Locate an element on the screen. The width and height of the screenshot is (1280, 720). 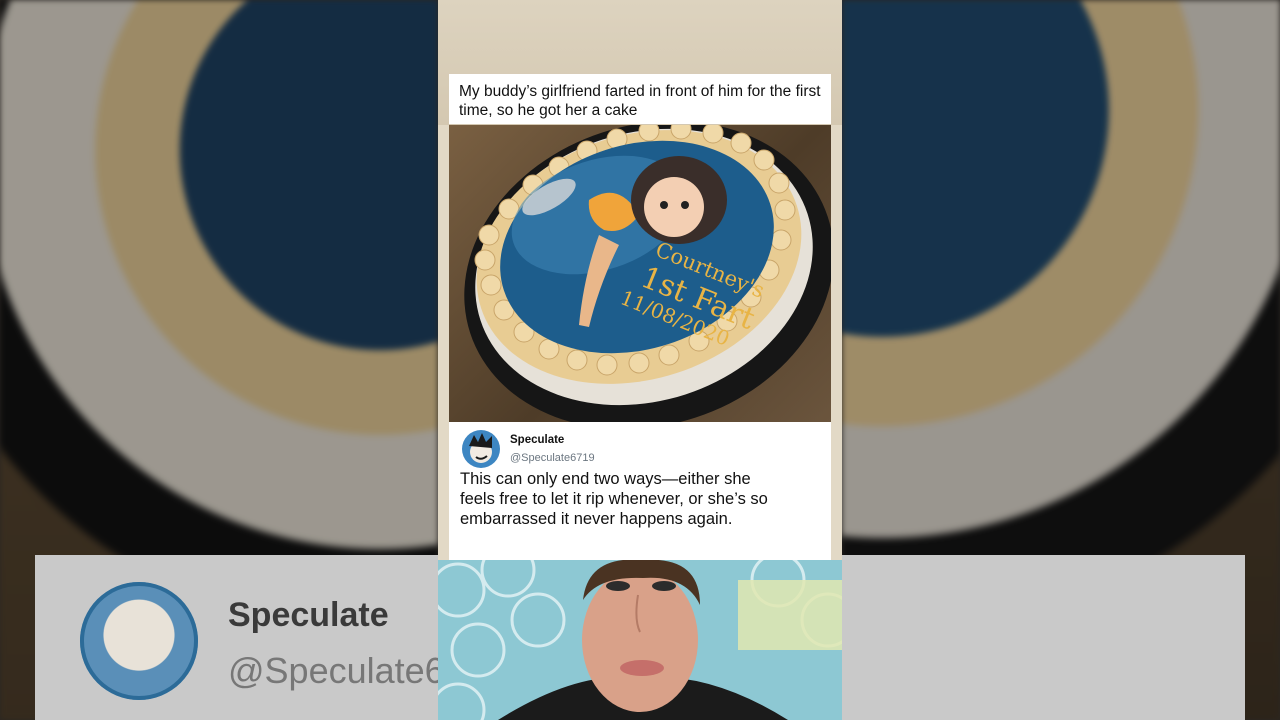
cake-photo: Courtney's 1st Fart 11/08/2020 is located at coordinates (640, 273).